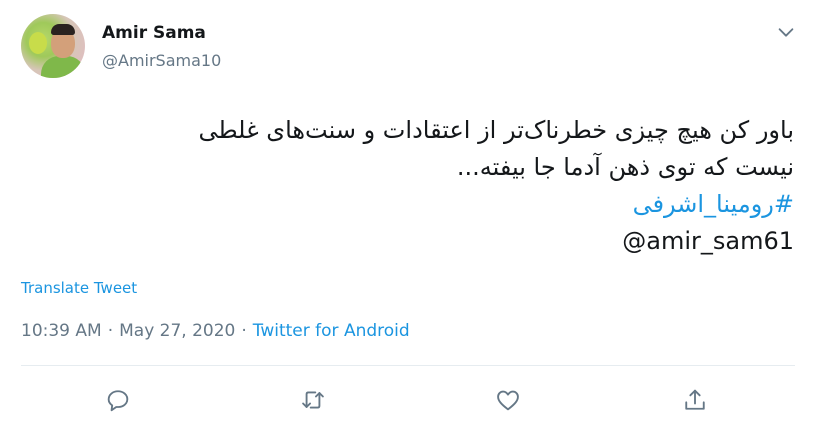 The height and width of the screenshot is (432, 816). What do you see at coordinates (161, 60) in the screenshot?
I see `author-handle: @AmirSama10` at bounding box center [161, 60].